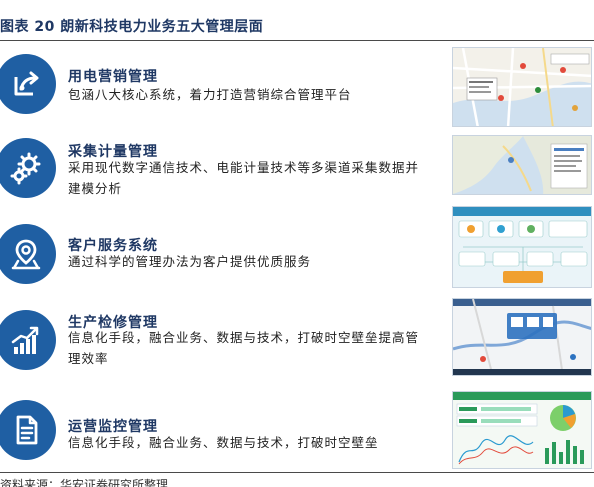 The height and width of the screenshot is (487, 594). Describe the element at coordinates (223, 442) in the screenshot. I see `item-desc-operations: 信息化手段，融合业务、数据与技术，打破时空壁垒` at that location.